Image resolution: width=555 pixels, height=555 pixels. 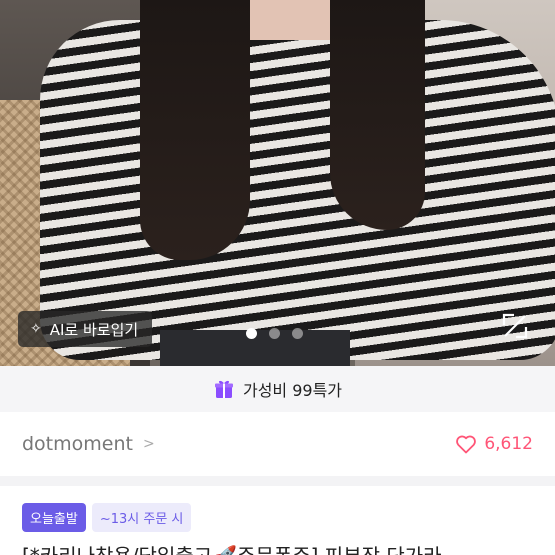 I want to click on like-button: 6,612, so click(x=493, y=444).